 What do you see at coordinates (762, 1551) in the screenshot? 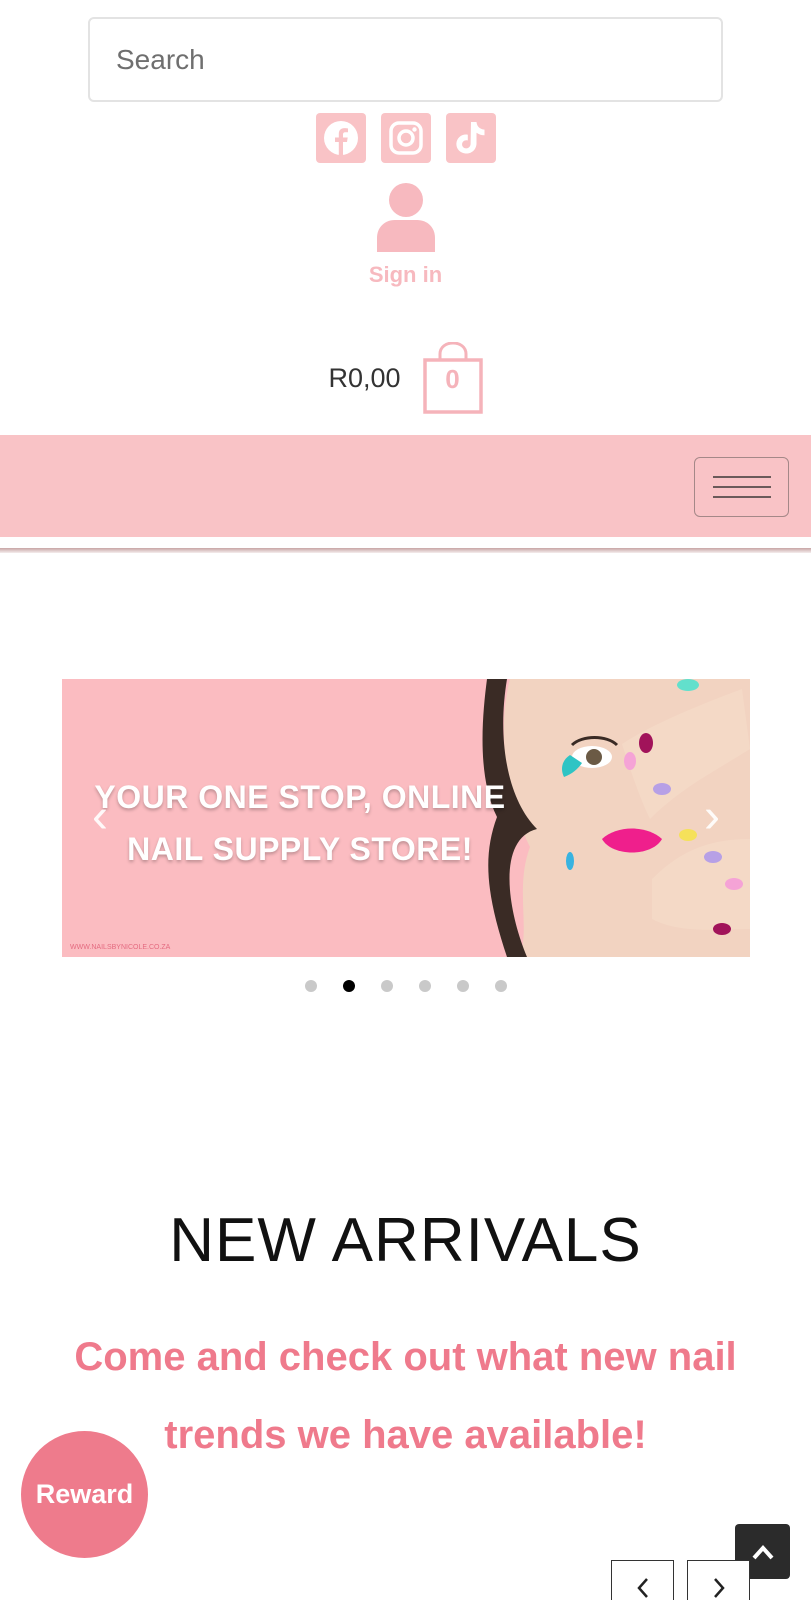
I see `chevron-up-icon` at bounding box center [762, 1551].